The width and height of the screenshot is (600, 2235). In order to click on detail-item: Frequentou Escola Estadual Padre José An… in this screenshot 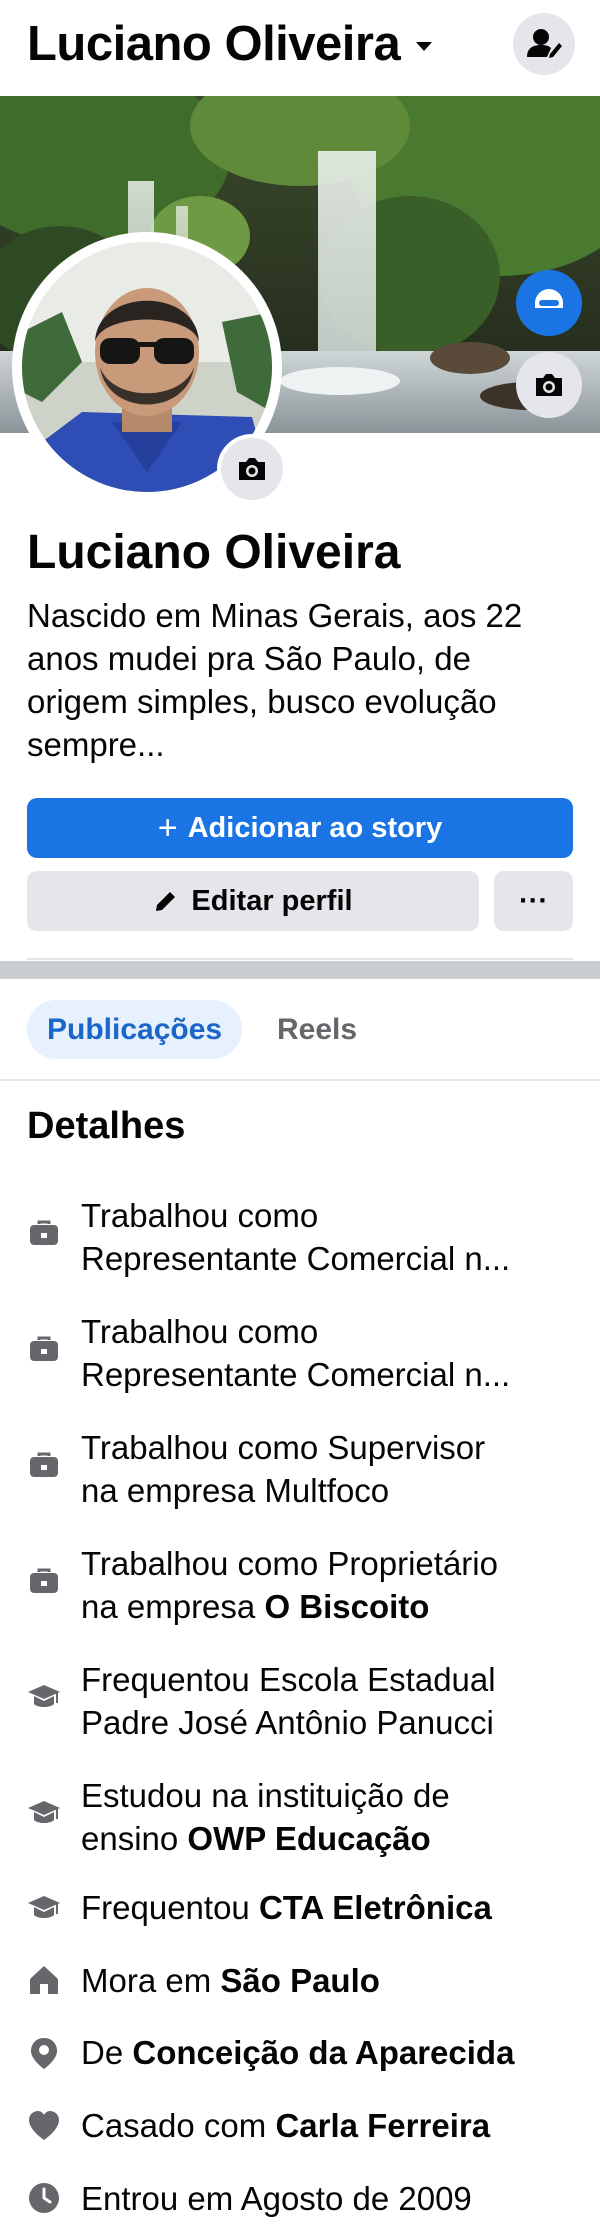, I will do `click(288, 1701)`.